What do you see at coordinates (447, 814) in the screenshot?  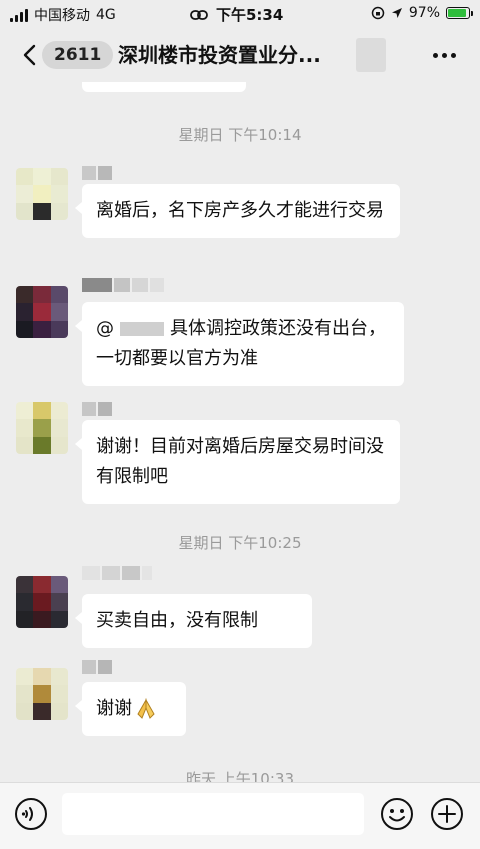 I see `plus-icon` at bounding box center [447, 814].